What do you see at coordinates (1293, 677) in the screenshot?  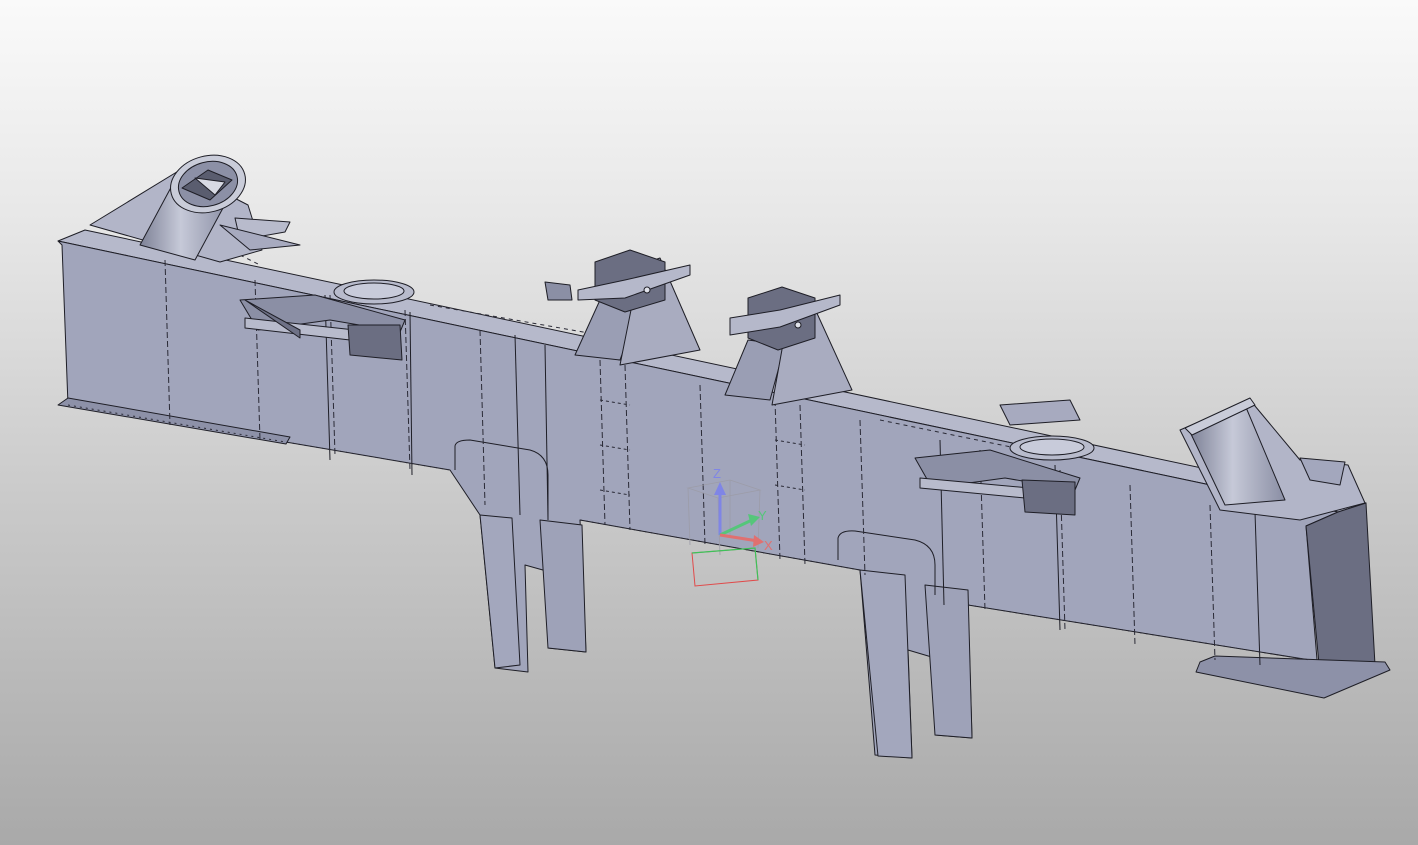 I see `bottom-flange-right` at bounding box center [1293, 677].